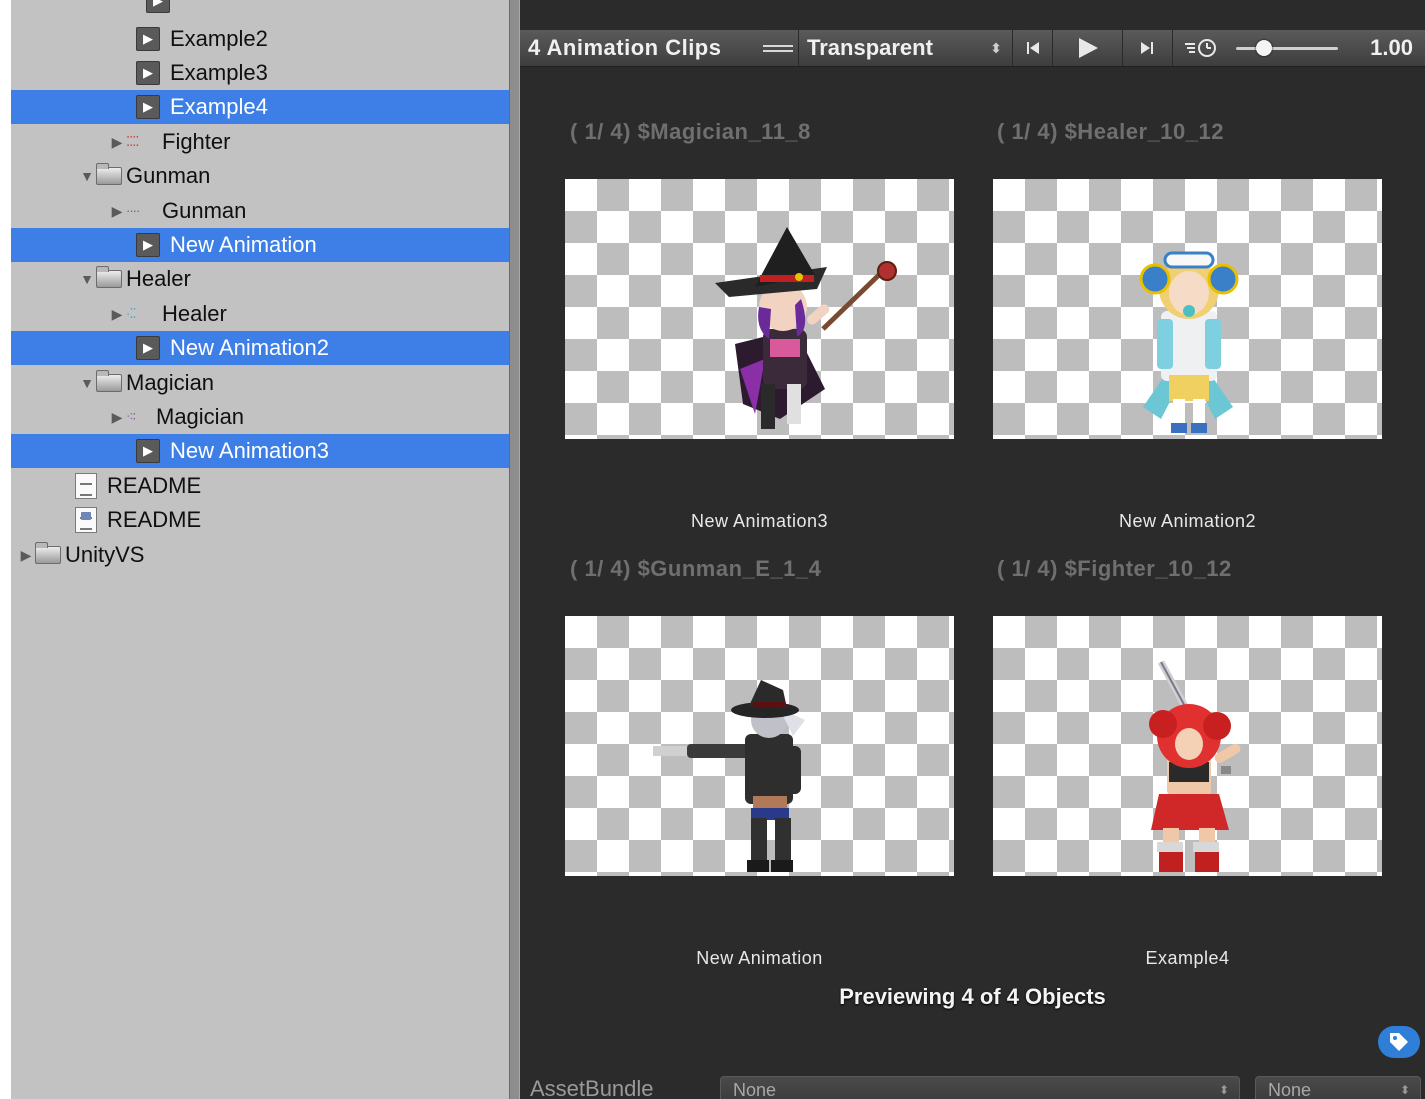 The image size is (1425, 1099). What do you see at coordinates (260, 314) in the screenshot?
I see `tree-row-healer-sheet: ▶ ·⁚⁚ Healer` at bounding box center [260, 314].